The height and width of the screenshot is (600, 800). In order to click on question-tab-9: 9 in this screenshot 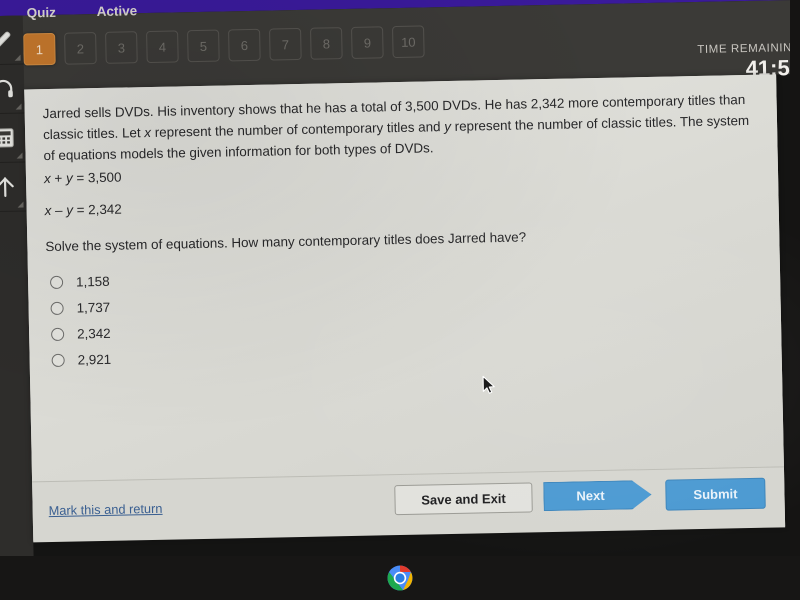, I will do `click(367, 42)`.